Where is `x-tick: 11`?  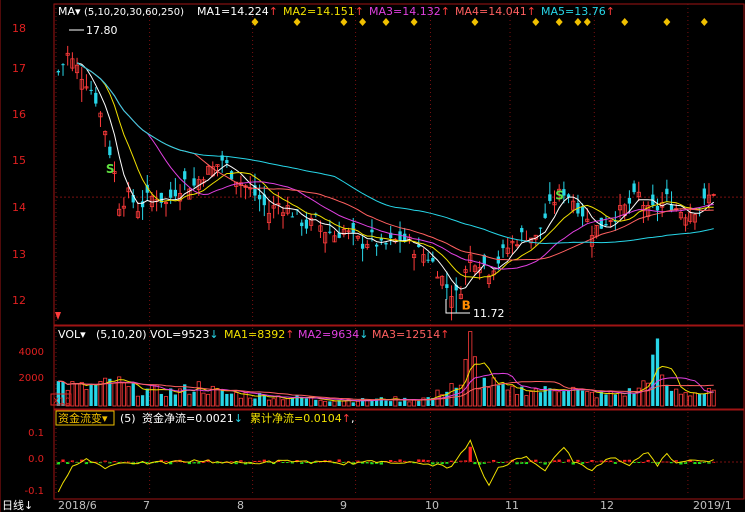
x-tick: 11 is located at coordinates (512, 505).